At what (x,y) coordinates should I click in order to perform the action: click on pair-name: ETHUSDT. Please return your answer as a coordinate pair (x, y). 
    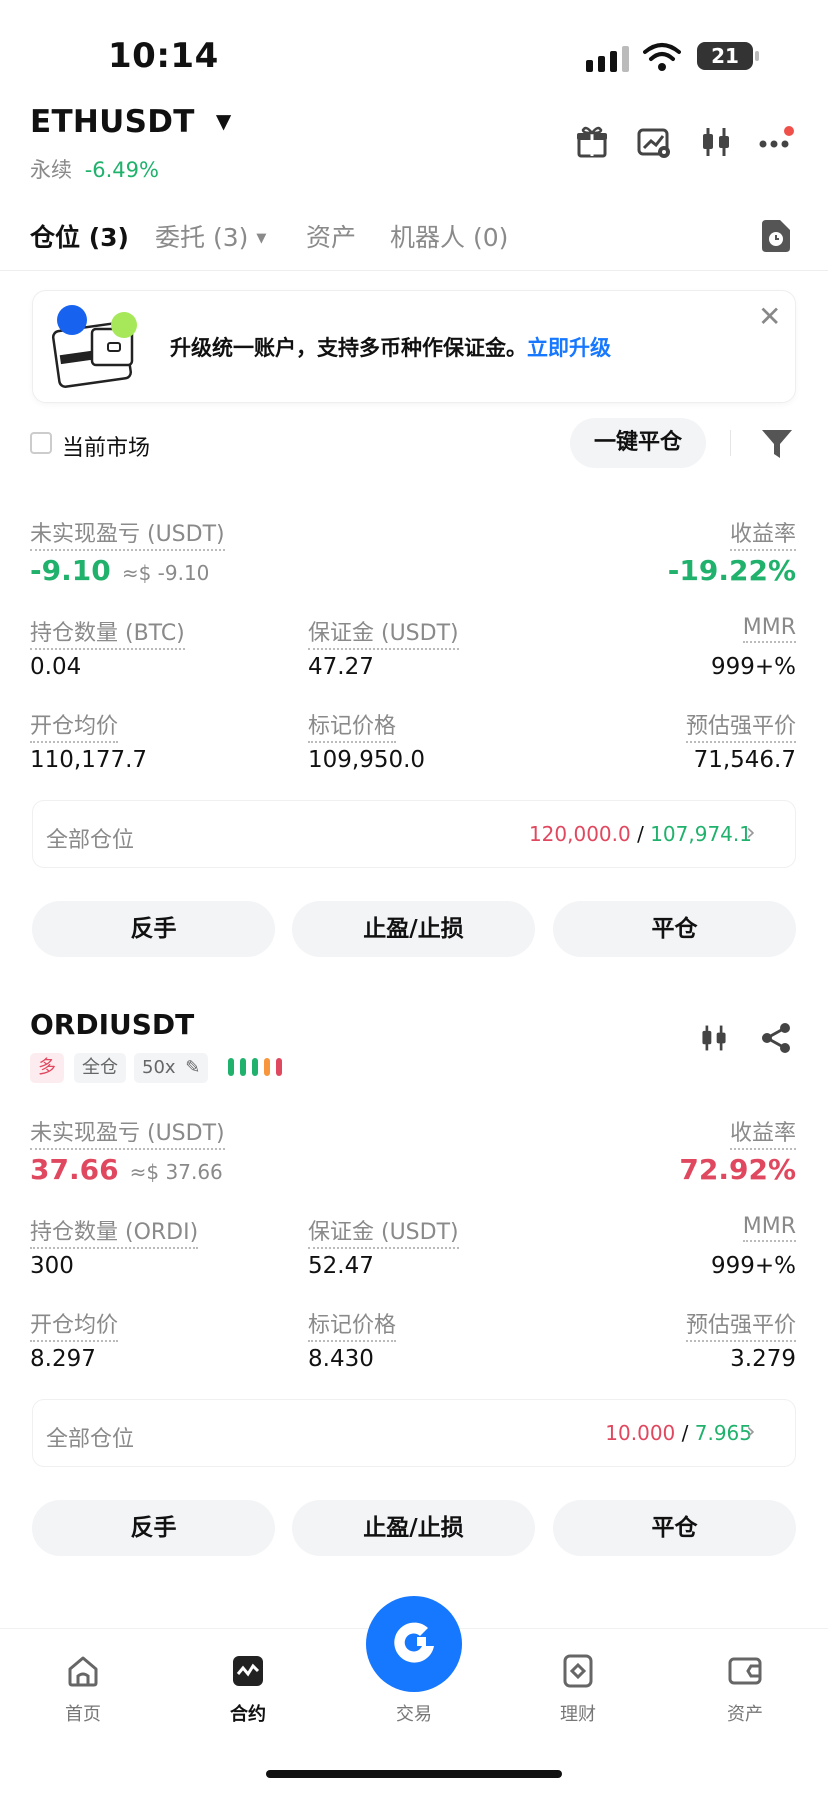
    Looking at the image, I should click on (112, 122).